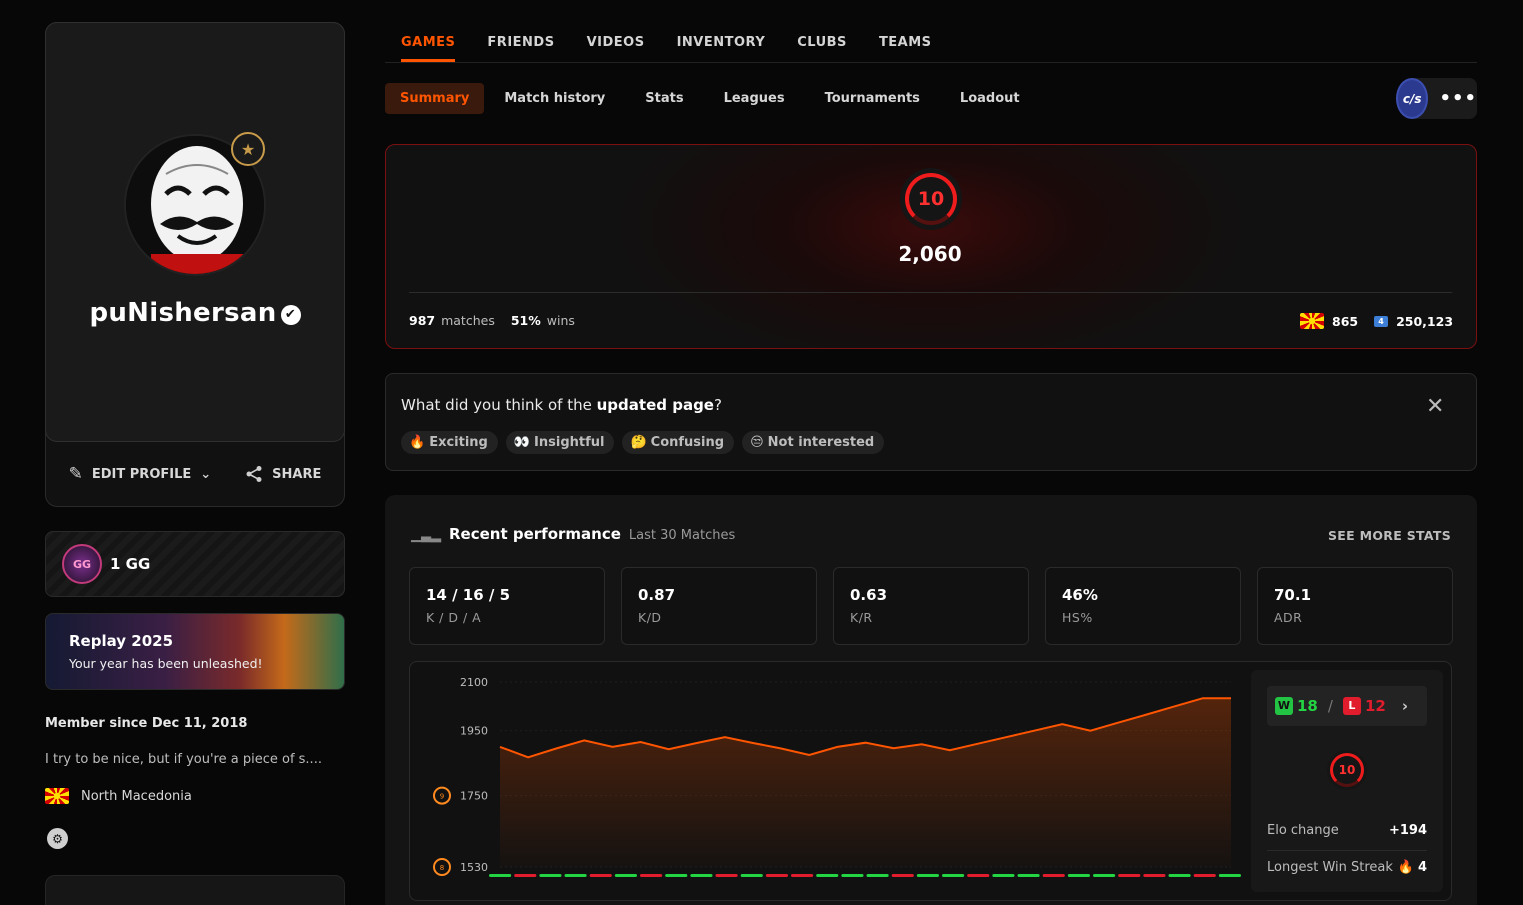 The image size is (1523, 905). What do you see at coordinates (1436, 98) in the screenshot?
I see `game-selector: c/s •••` at bounding box center [1436, 98].